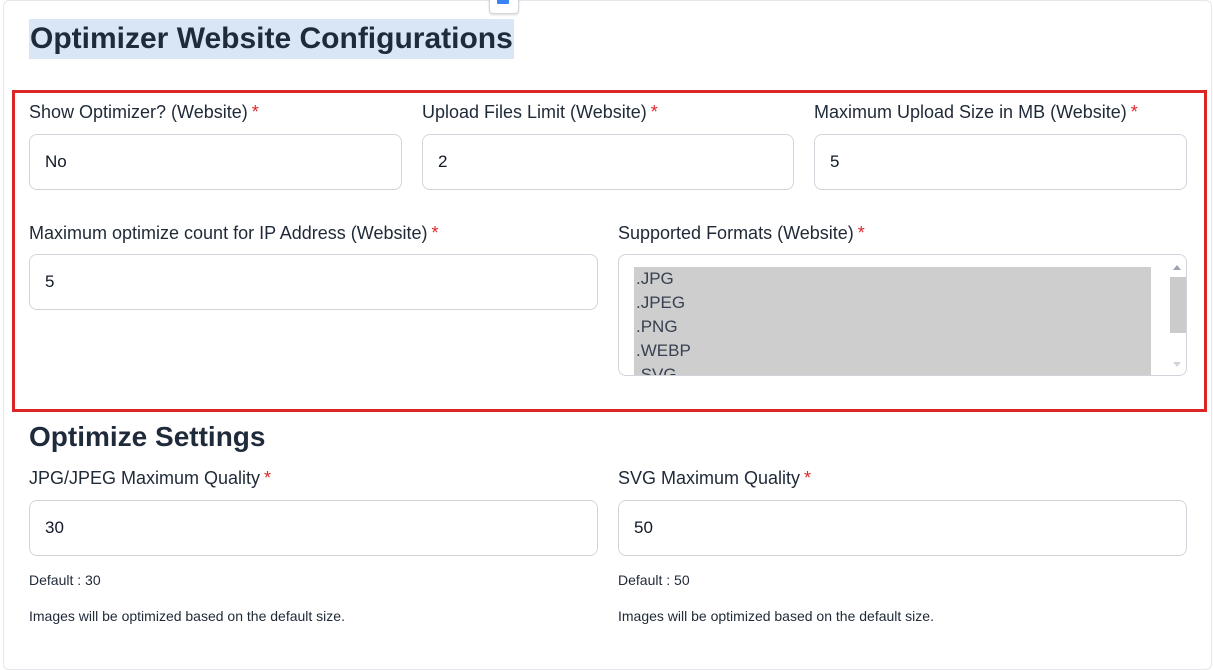  What do you see at coordinates (150, 478) in the screenshot?
I see `jpg-quality-label: JPG/JPEG Maximum Quality *` at bounding box center [150, 478].